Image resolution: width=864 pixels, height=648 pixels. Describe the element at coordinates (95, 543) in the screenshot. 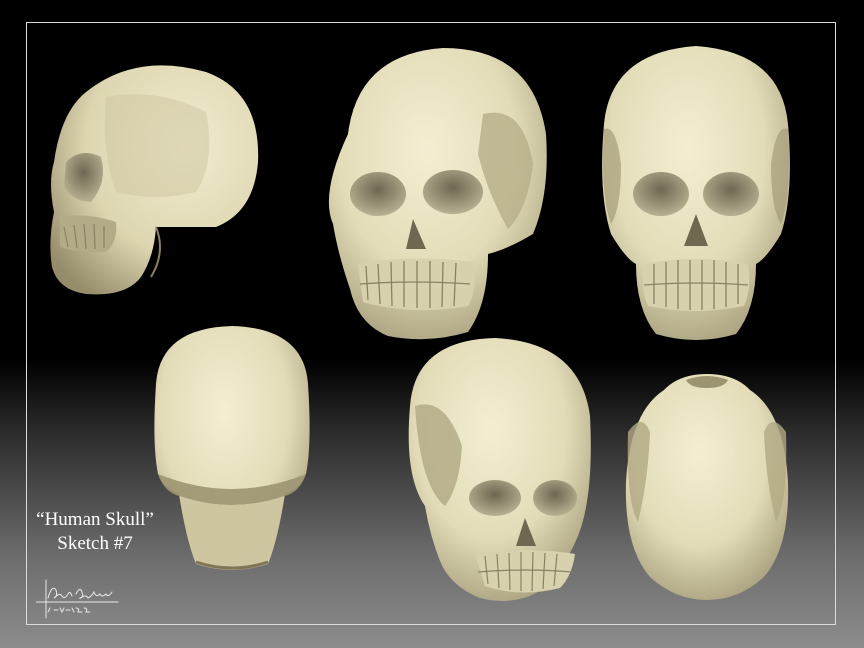

I see `artwork-subtitle: Sketch #7` at that location.